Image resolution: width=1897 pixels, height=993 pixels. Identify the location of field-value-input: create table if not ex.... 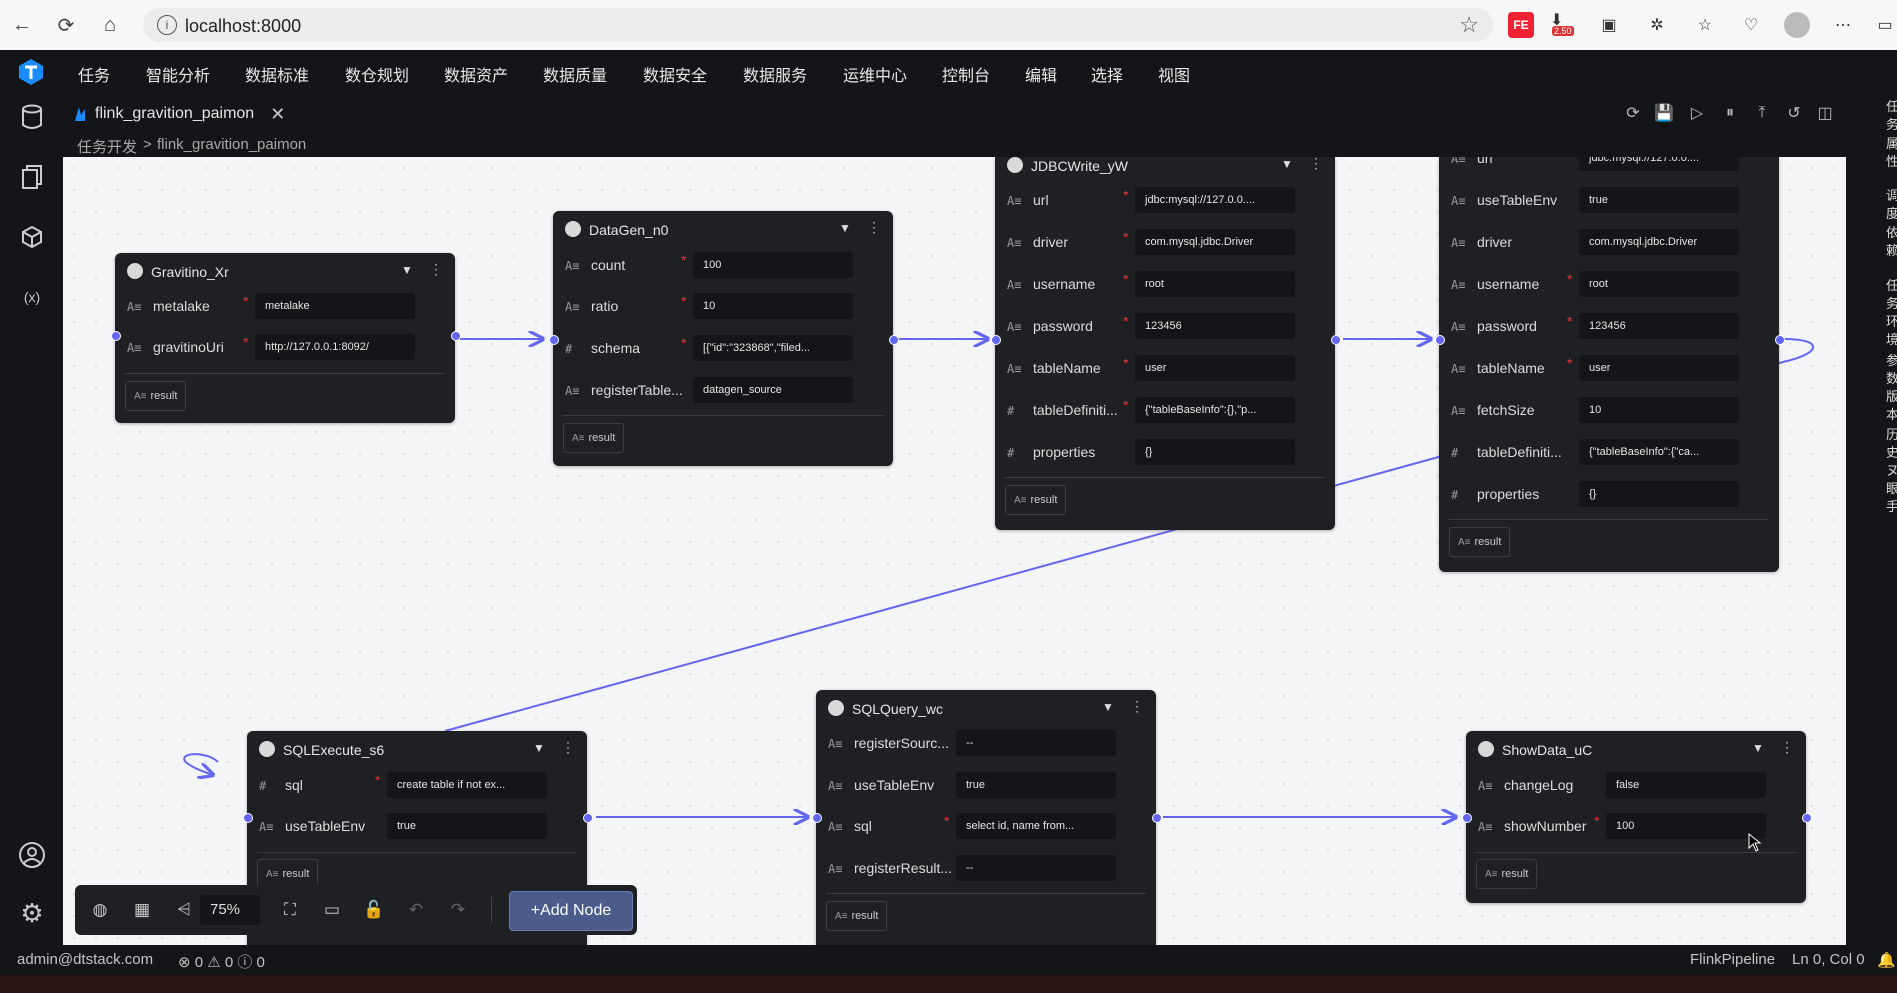
(467, 785).